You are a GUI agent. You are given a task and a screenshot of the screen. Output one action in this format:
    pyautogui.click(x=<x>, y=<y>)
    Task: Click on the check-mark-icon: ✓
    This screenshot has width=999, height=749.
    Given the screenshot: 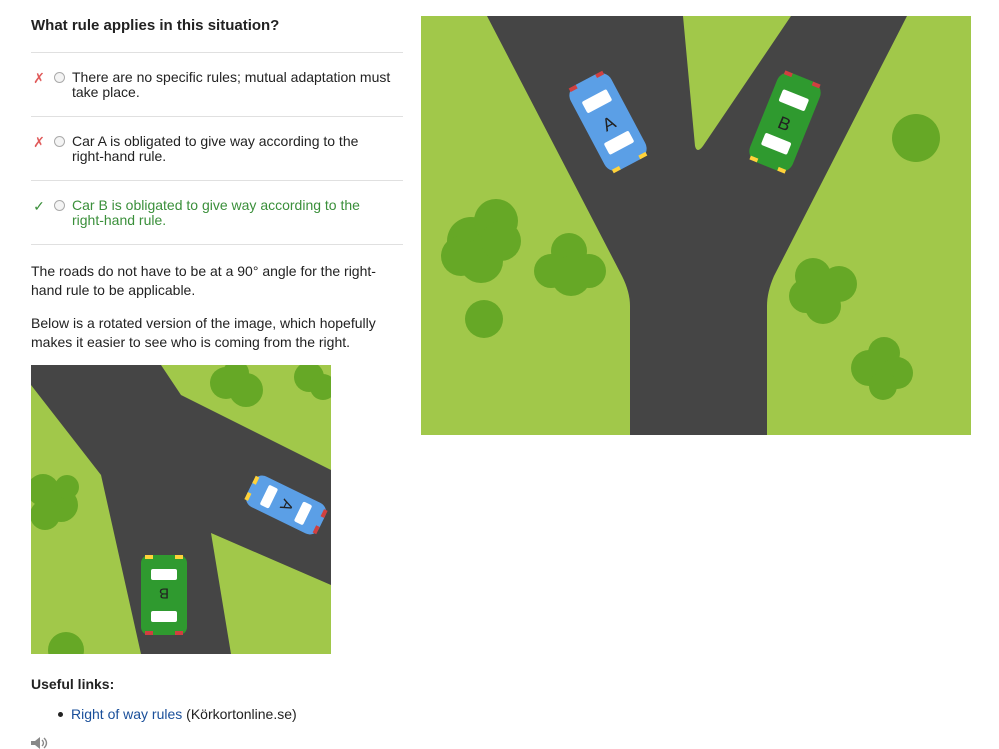 What is the action you would take?
    pyautogui.click(x=39, y=206)
    